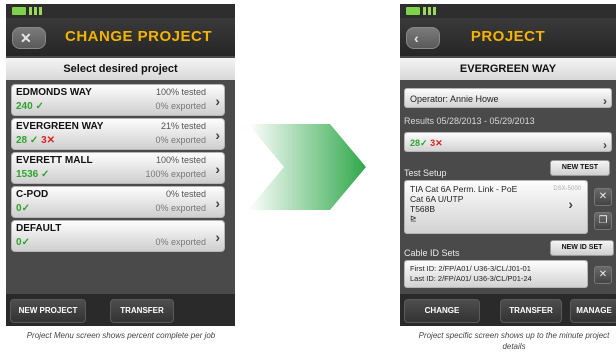  I want to click on results-row: 28✓ 3✕ ›, so click(508, 142).